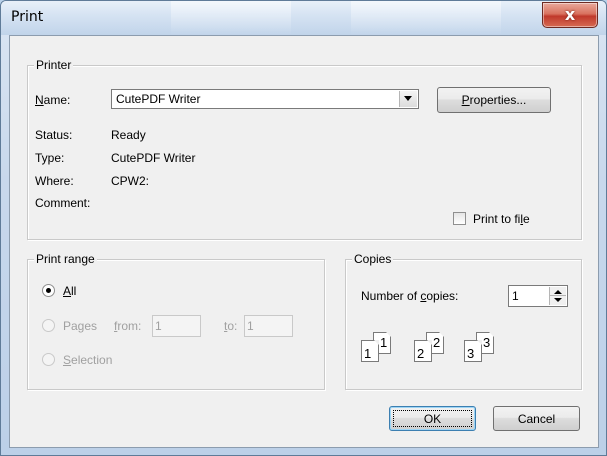 The image size is (607, 456). What do you see at coordinates (48, 325) in the screenshot?
I see `pages-radio` at bounding box center [48, 325].